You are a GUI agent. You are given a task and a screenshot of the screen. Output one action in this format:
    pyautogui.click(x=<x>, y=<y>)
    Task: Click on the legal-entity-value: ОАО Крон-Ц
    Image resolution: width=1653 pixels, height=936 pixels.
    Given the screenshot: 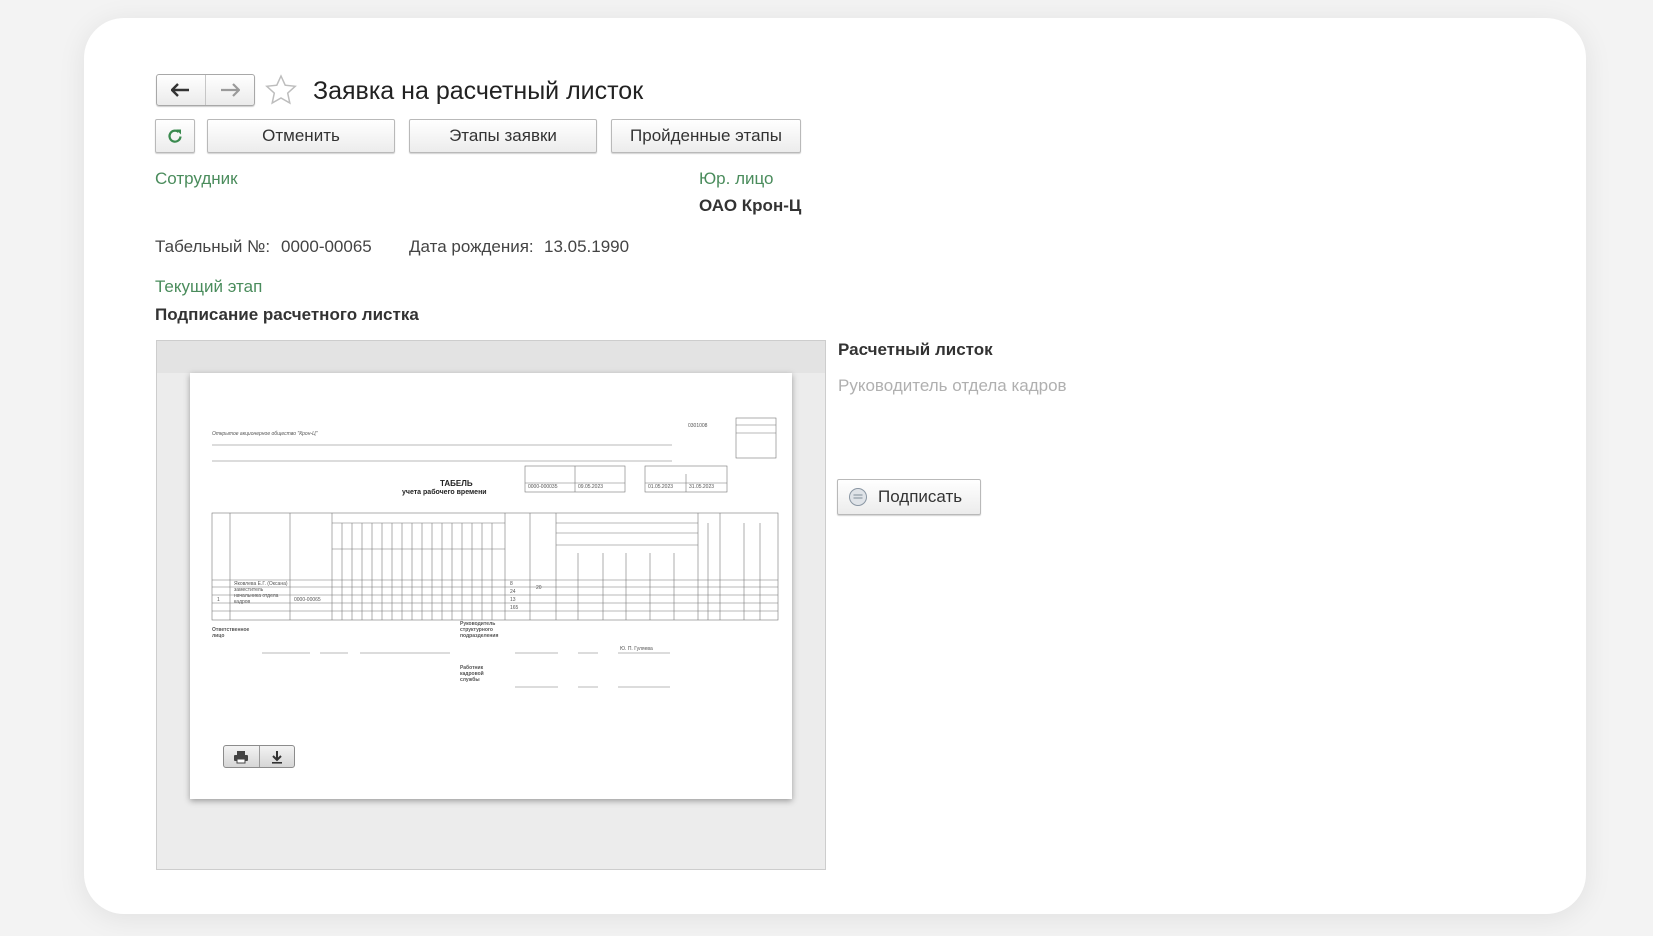 What is the action you would take?
    pyautogui.click(x=750, y=206)
    